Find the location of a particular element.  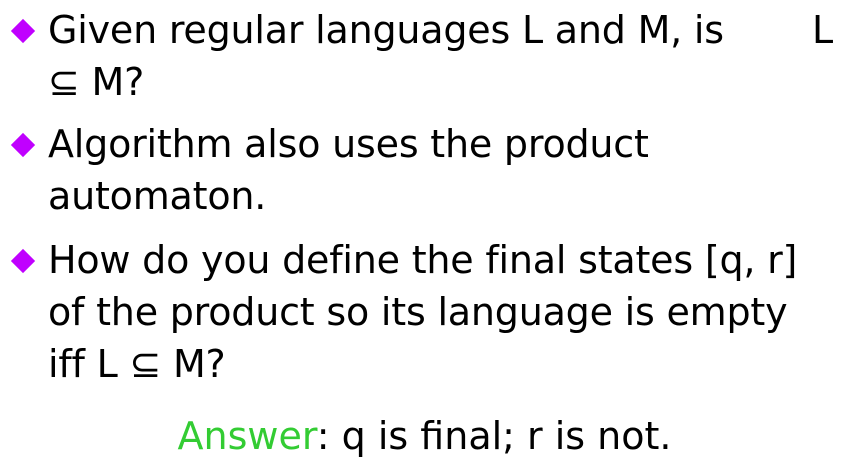

bullet-2-line-2: automaton. is located at coordinates (157, 196).